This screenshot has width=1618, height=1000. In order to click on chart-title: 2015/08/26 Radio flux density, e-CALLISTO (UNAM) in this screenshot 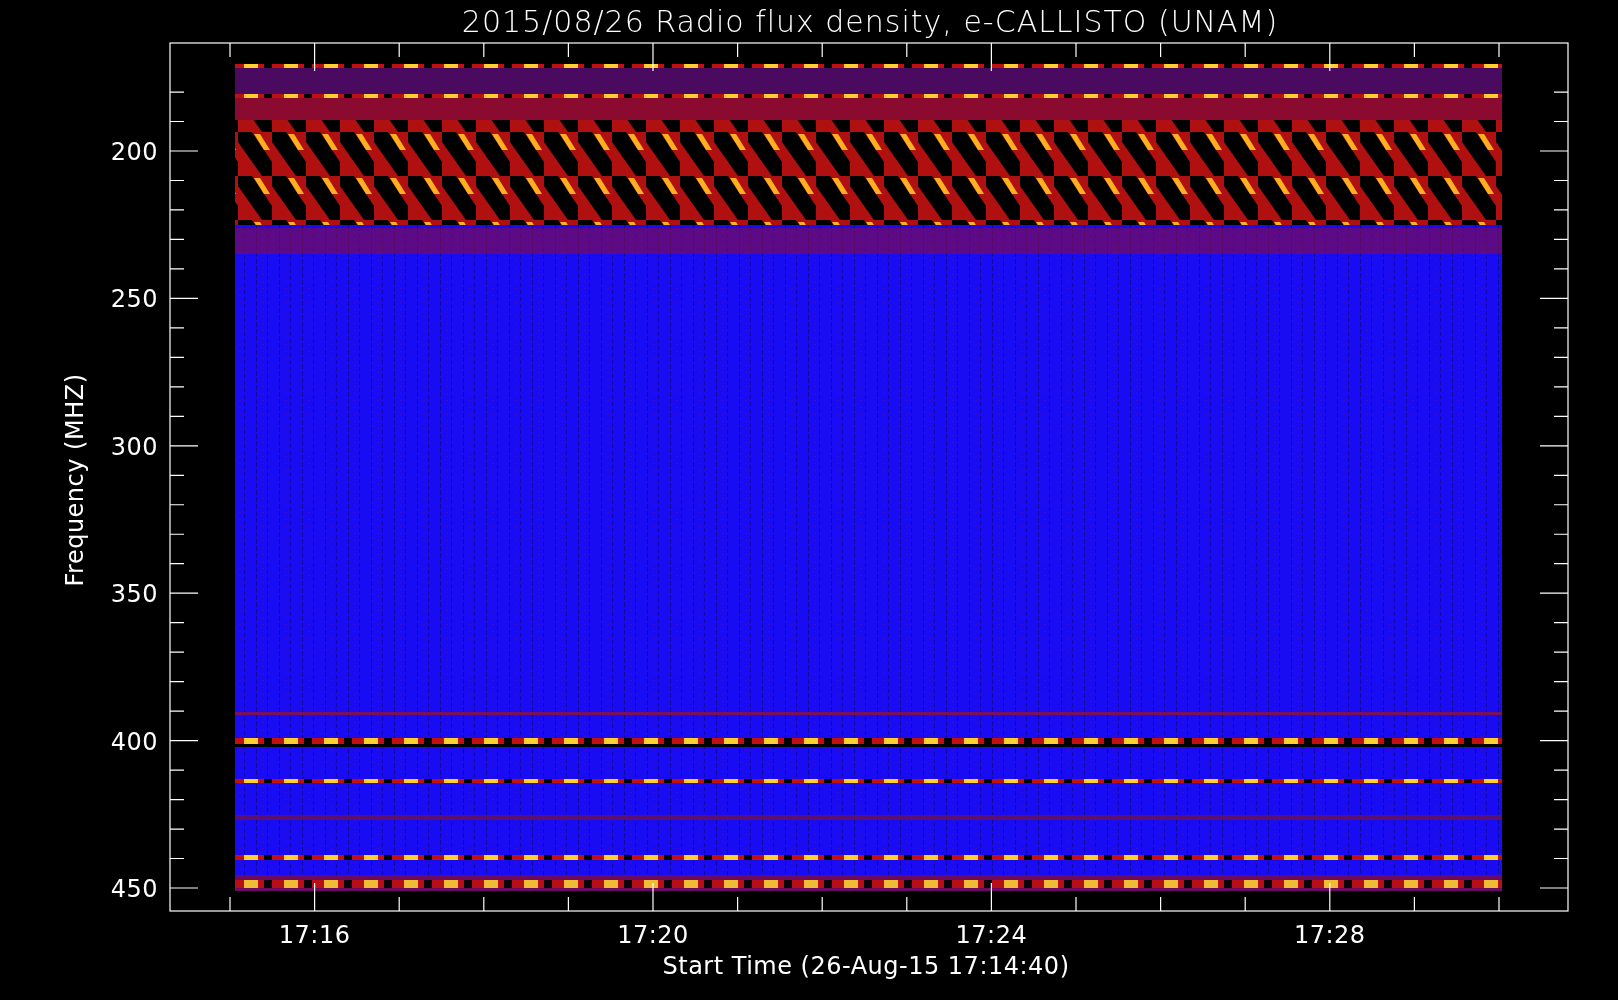, I will do `click(870, 21)`.